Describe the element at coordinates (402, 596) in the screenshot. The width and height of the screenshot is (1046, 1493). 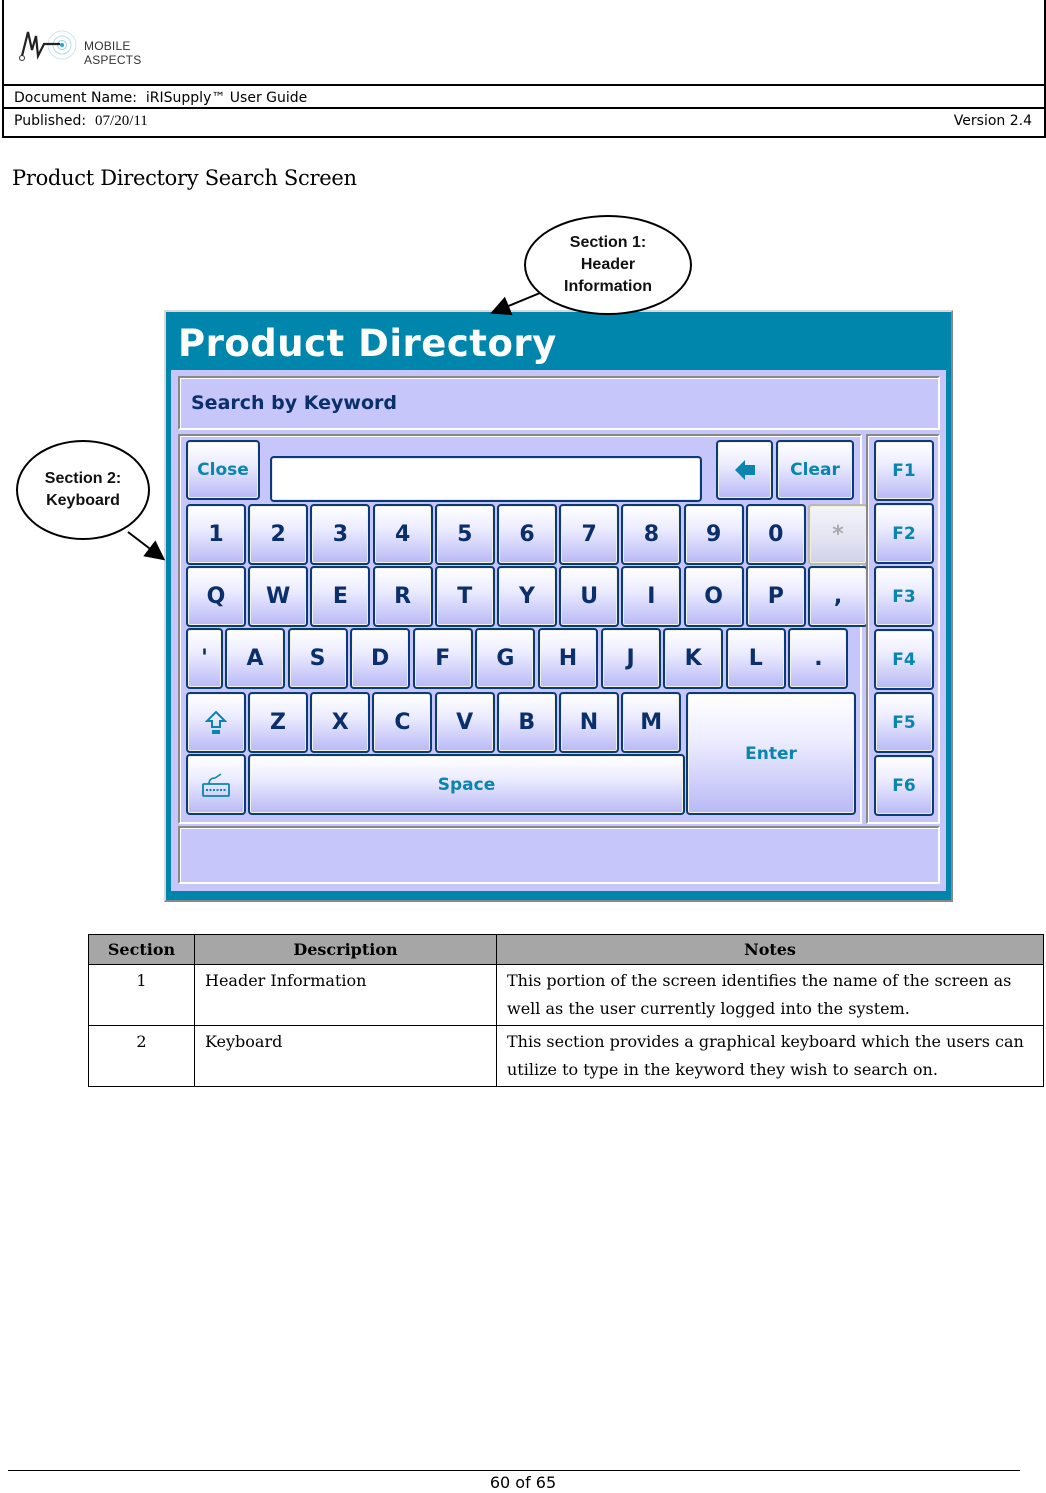
I see `key-r: R` at that location.